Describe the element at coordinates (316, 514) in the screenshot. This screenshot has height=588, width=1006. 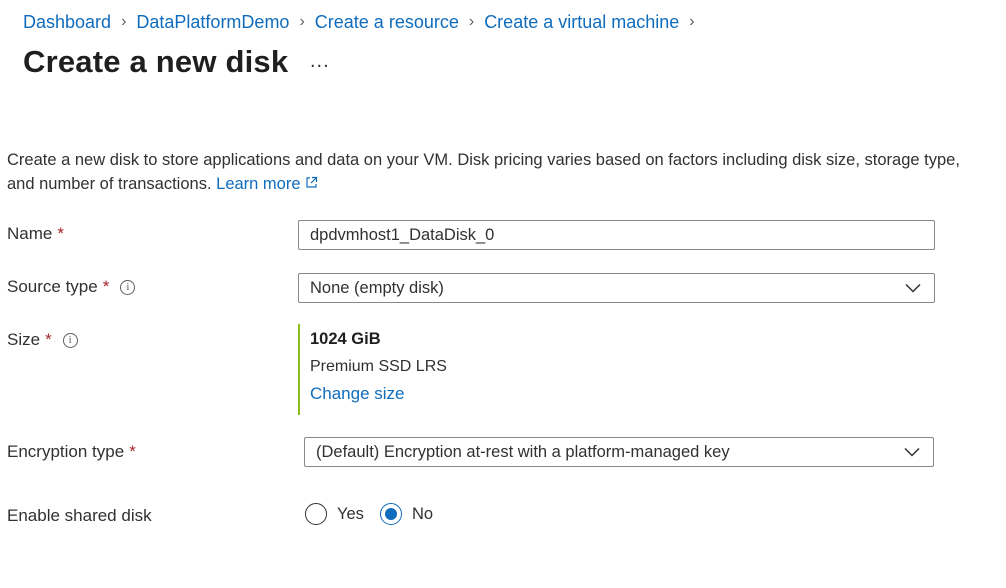
I see `radio-unchecked-icon` at that location.